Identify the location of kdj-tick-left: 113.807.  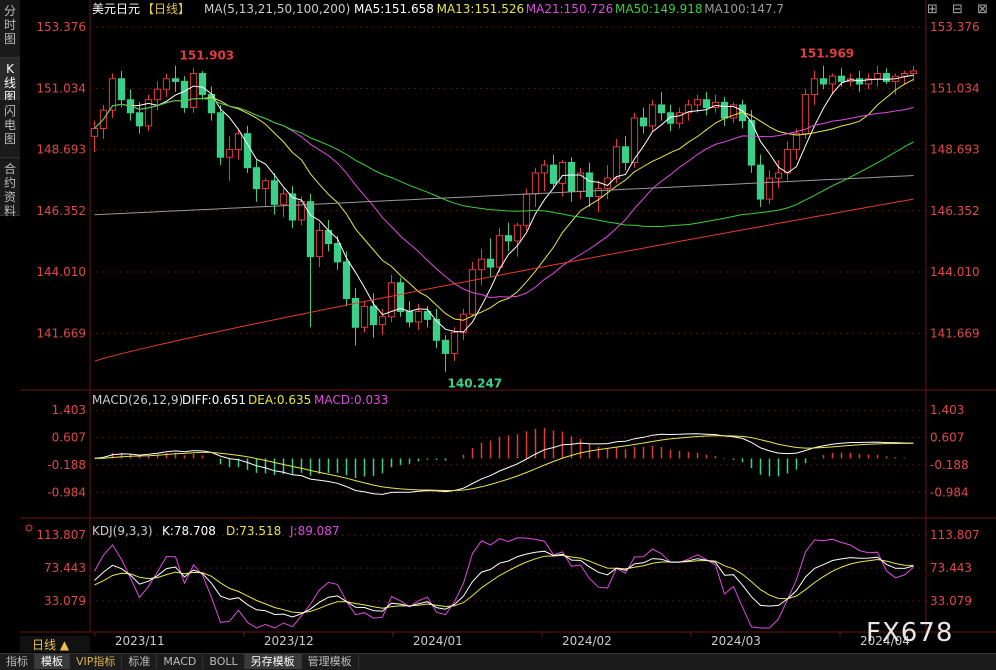
(61, 535).